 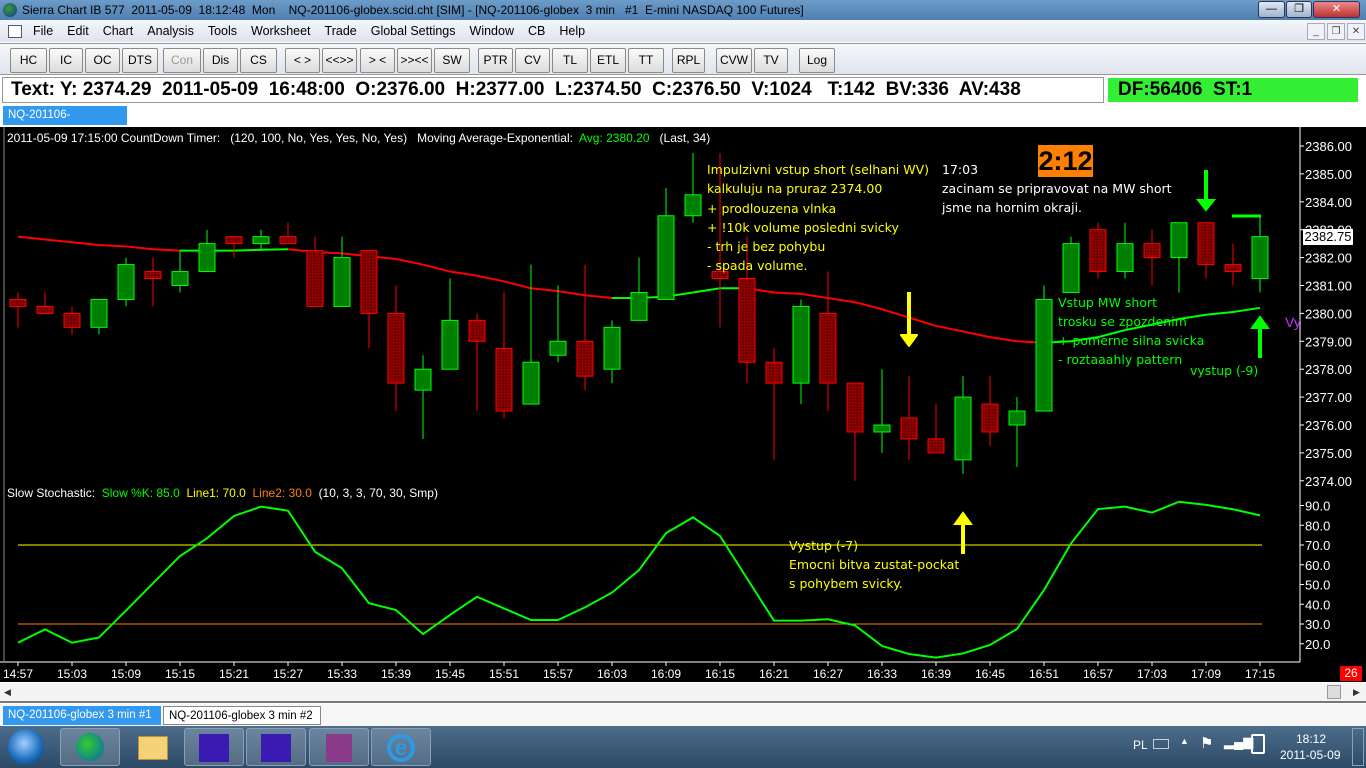 What do you see at coordinates (182, 60) in the screenshot?
I see `toolbar-button-con: Con` at bounding box center [182, 60].